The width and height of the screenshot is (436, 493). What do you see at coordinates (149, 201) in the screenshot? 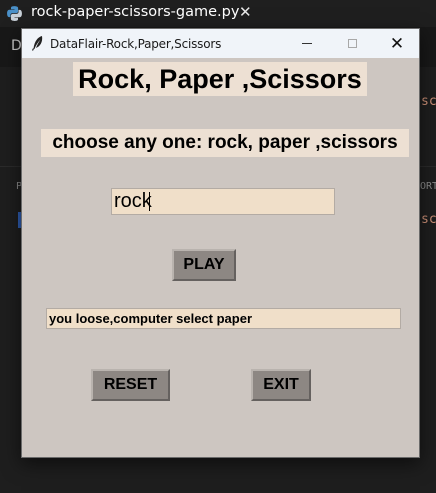
I see `text-caret` at bounding box center [149, 201].